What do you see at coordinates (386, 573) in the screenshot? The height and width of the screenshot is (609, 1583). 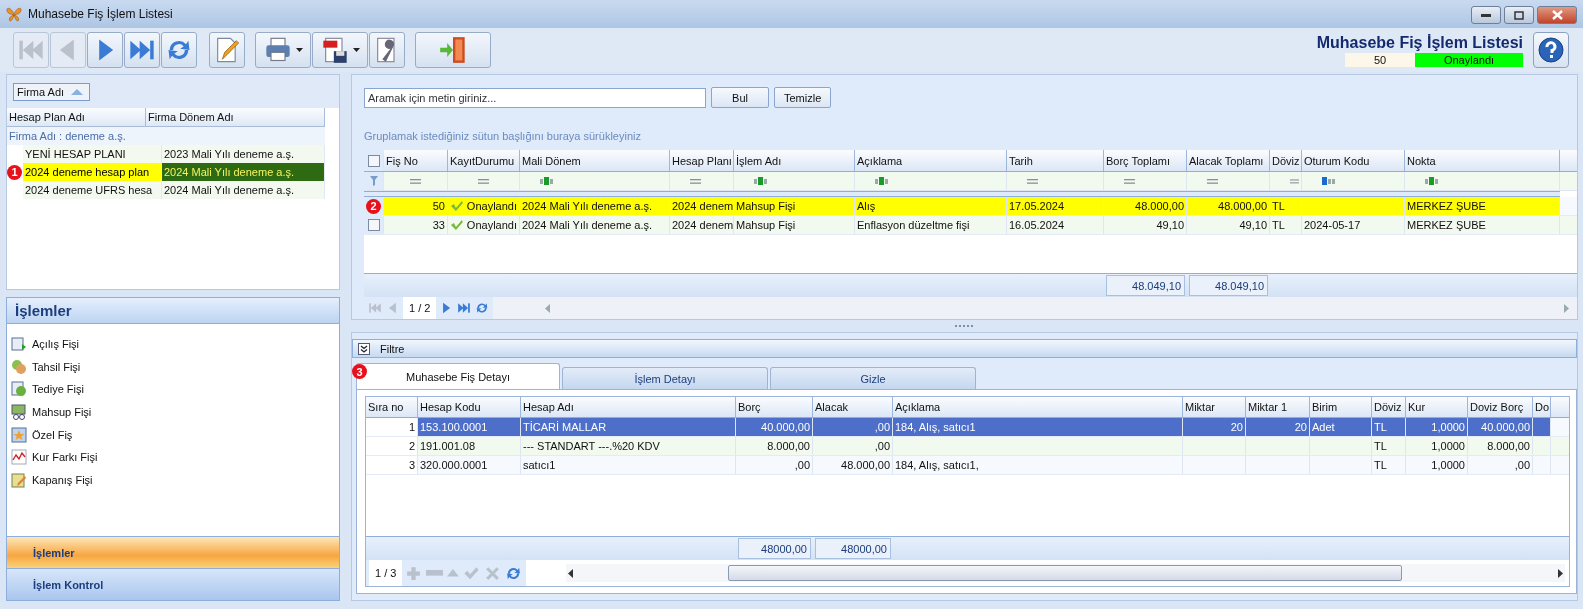 I see `page-indicator: 1 / 3` at bounding box center [386, 573].